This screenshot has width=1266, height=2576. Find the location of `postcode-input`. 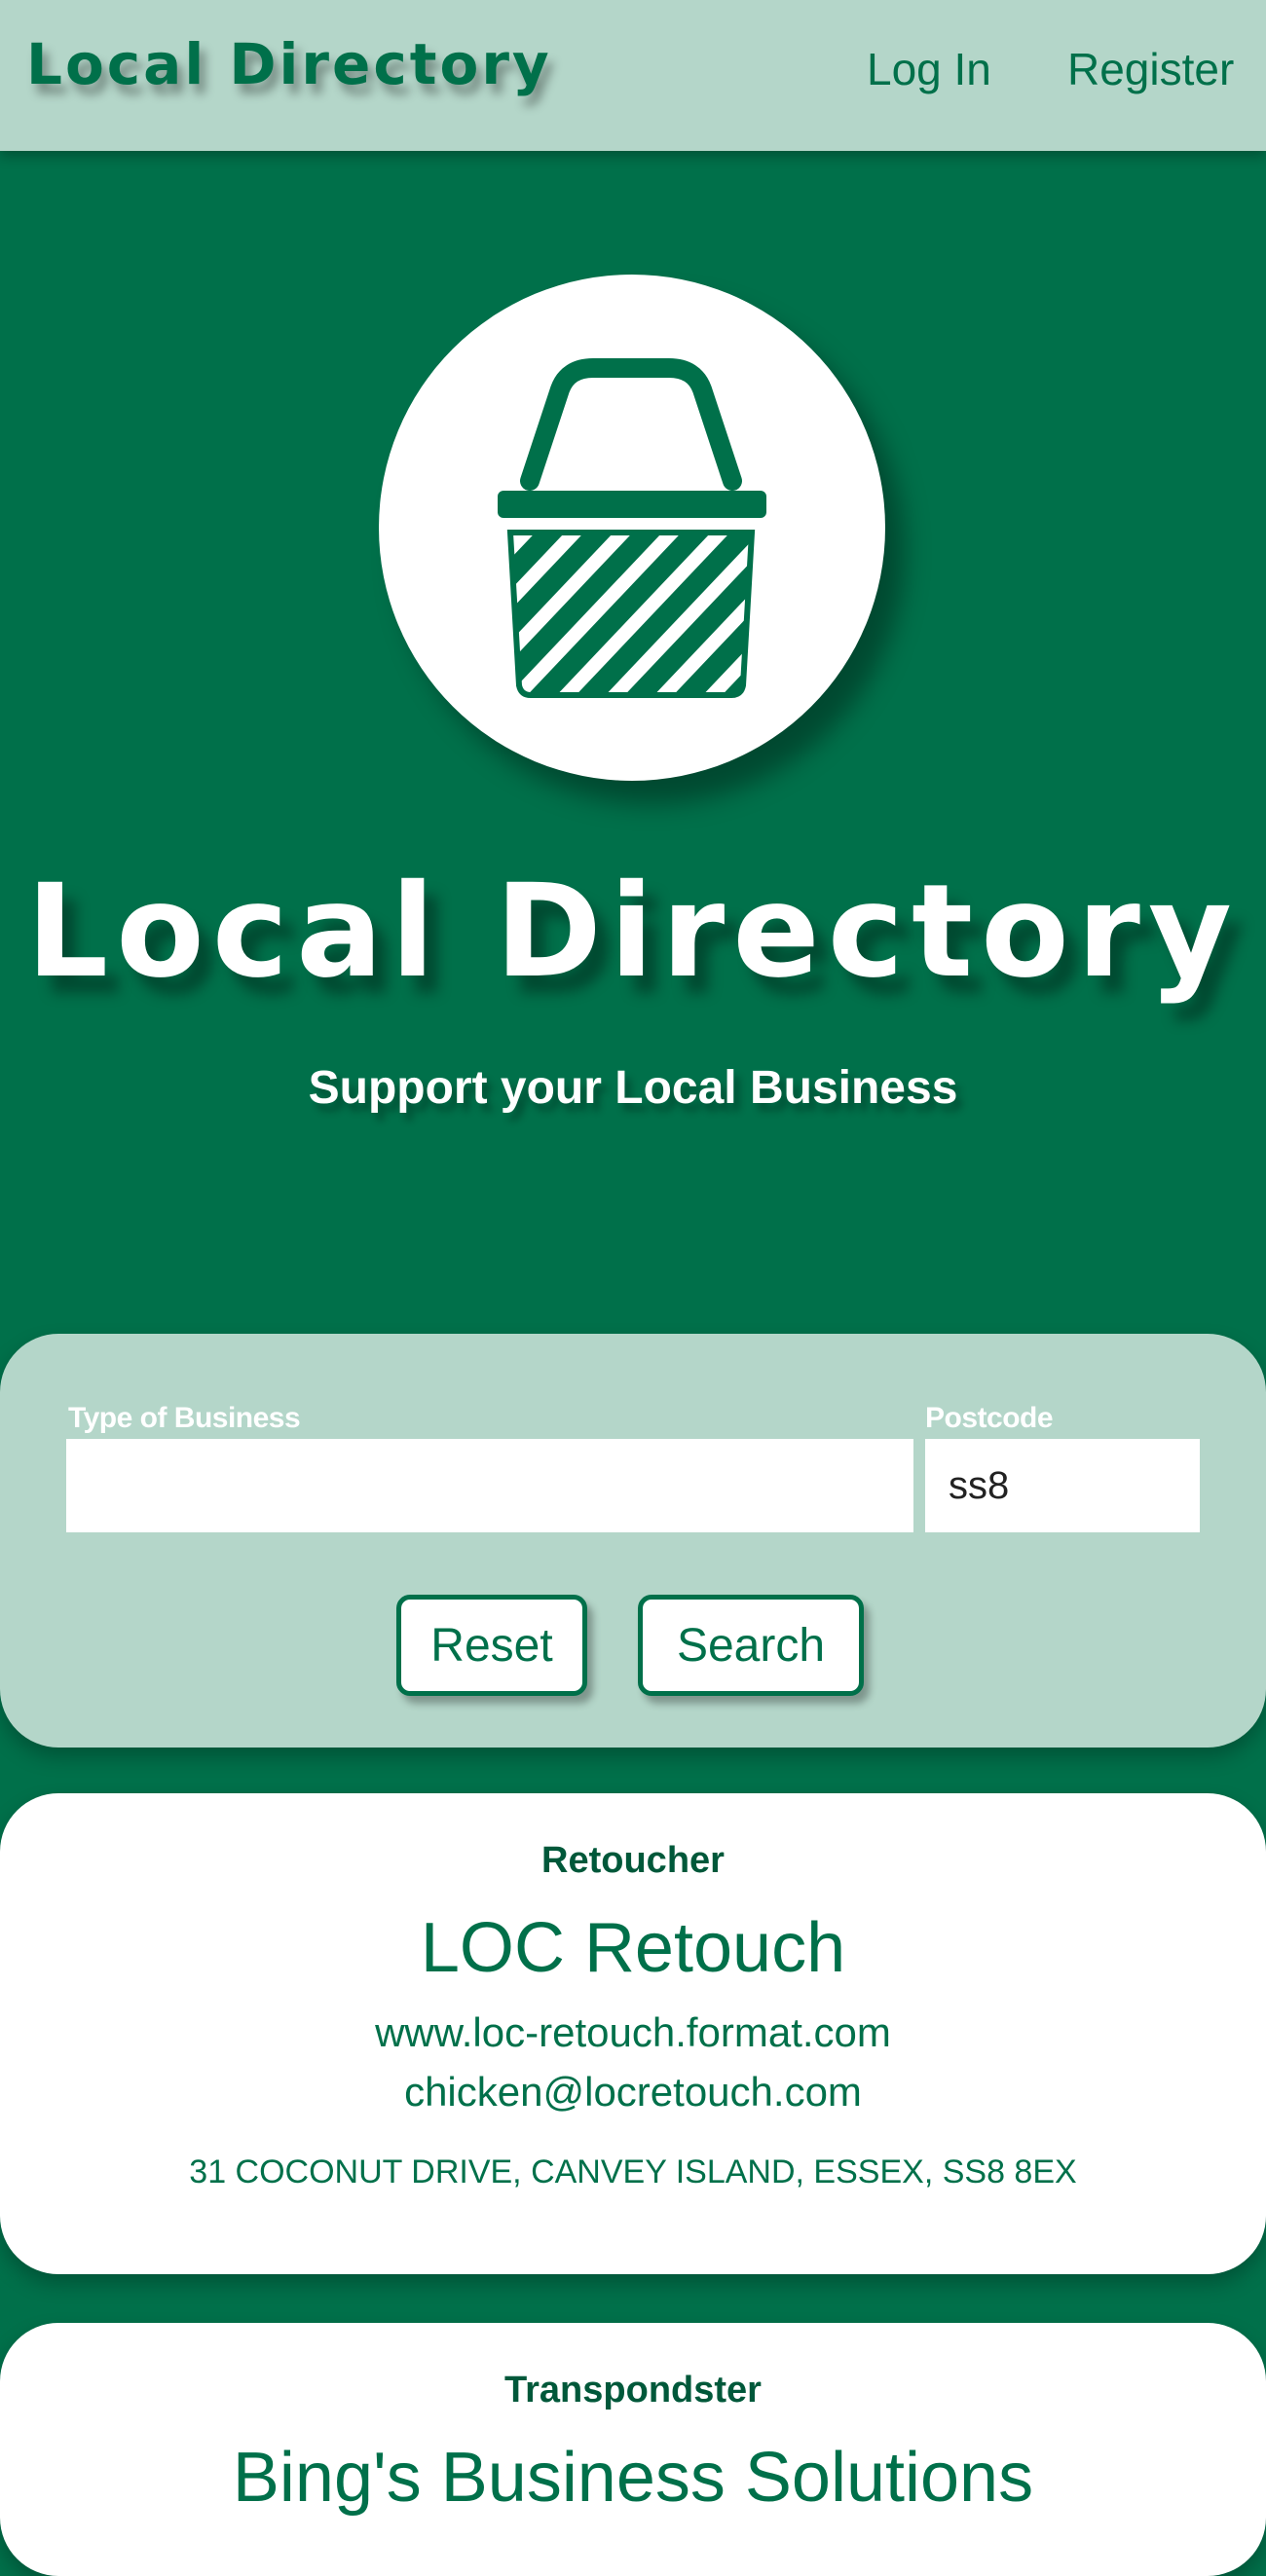

postcode-input is located at coordinates (1062, 1485).